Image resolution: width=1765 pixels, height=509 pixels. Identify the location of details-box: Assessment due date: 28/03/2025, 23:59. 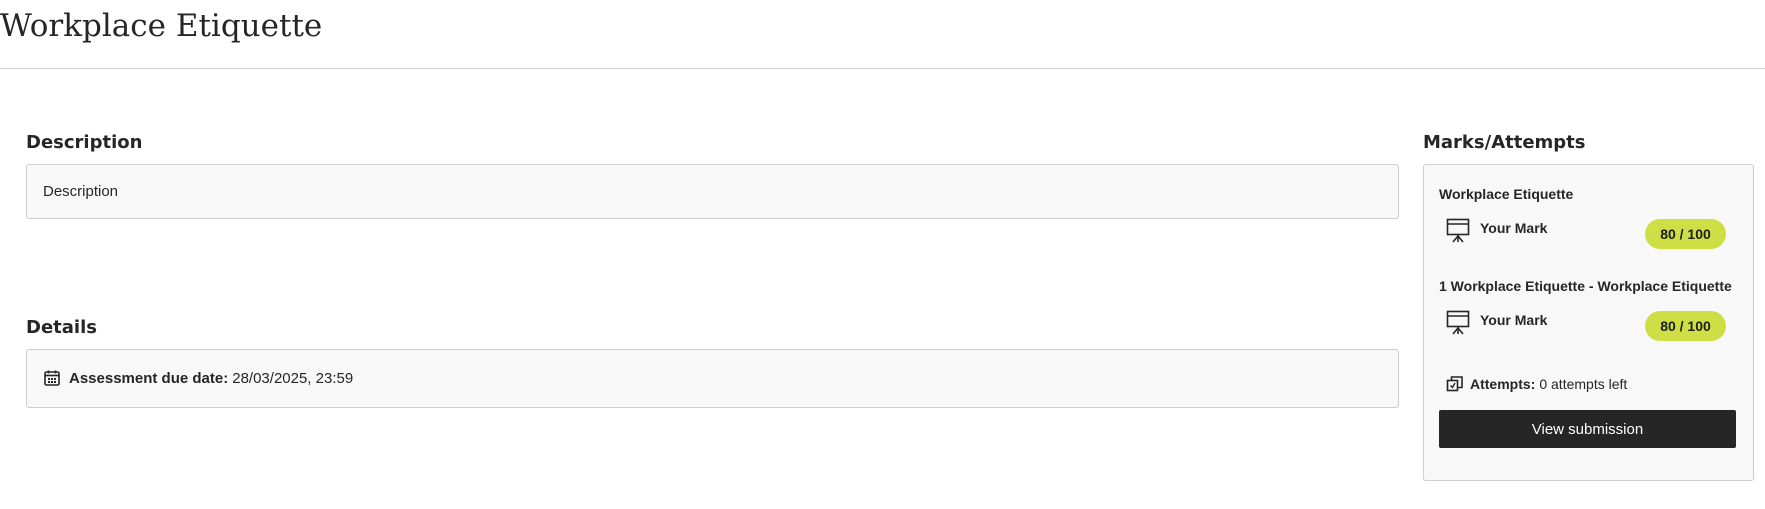
(712, 378).